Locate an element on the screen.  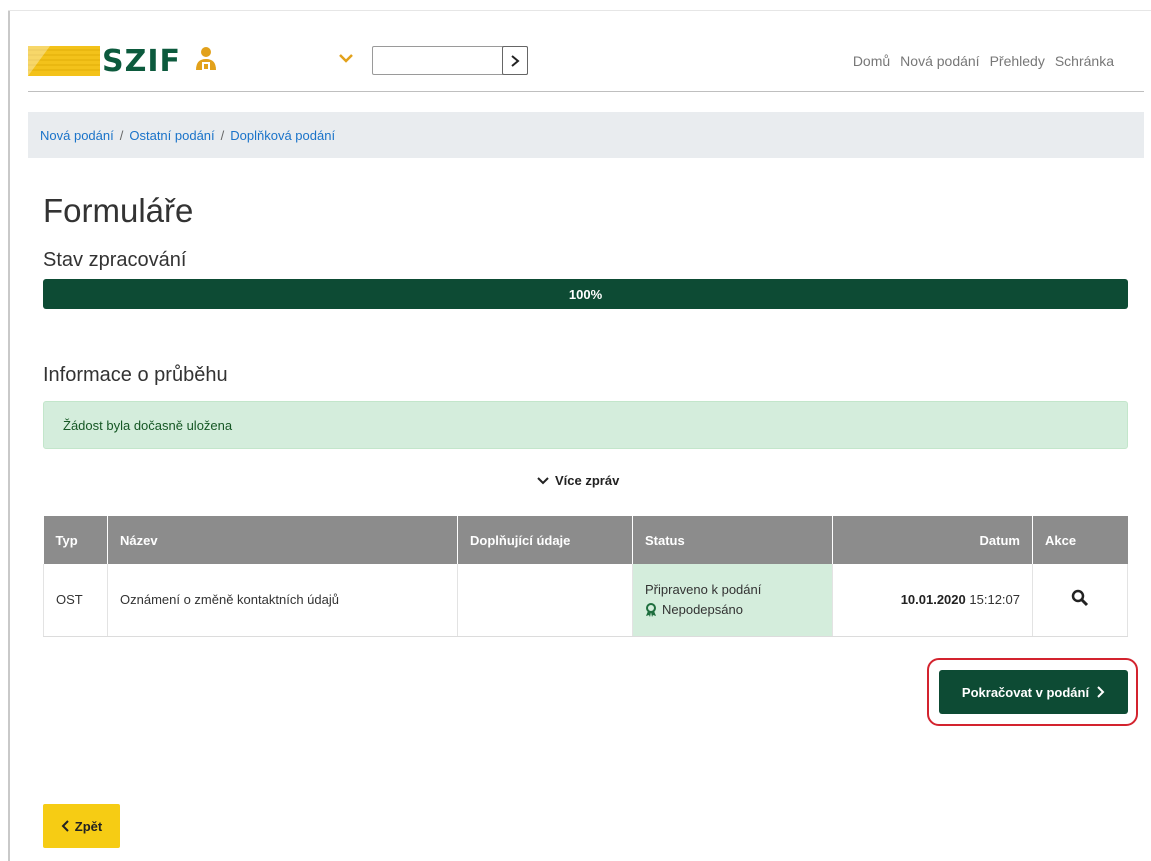
progress-label: Stav zpracování is located at coordinates (115, 260).